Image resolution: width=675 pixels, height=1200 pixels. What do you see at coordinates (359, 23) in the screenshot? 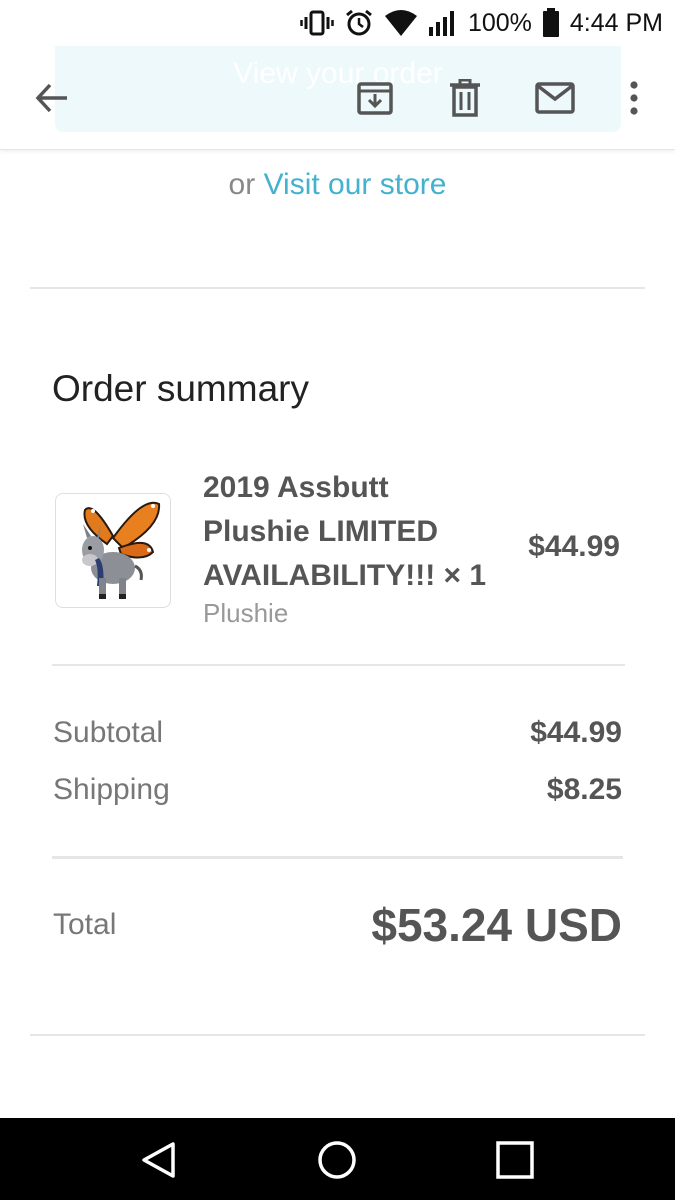
I see `alarm-icon` at bounding box center [359, 23].